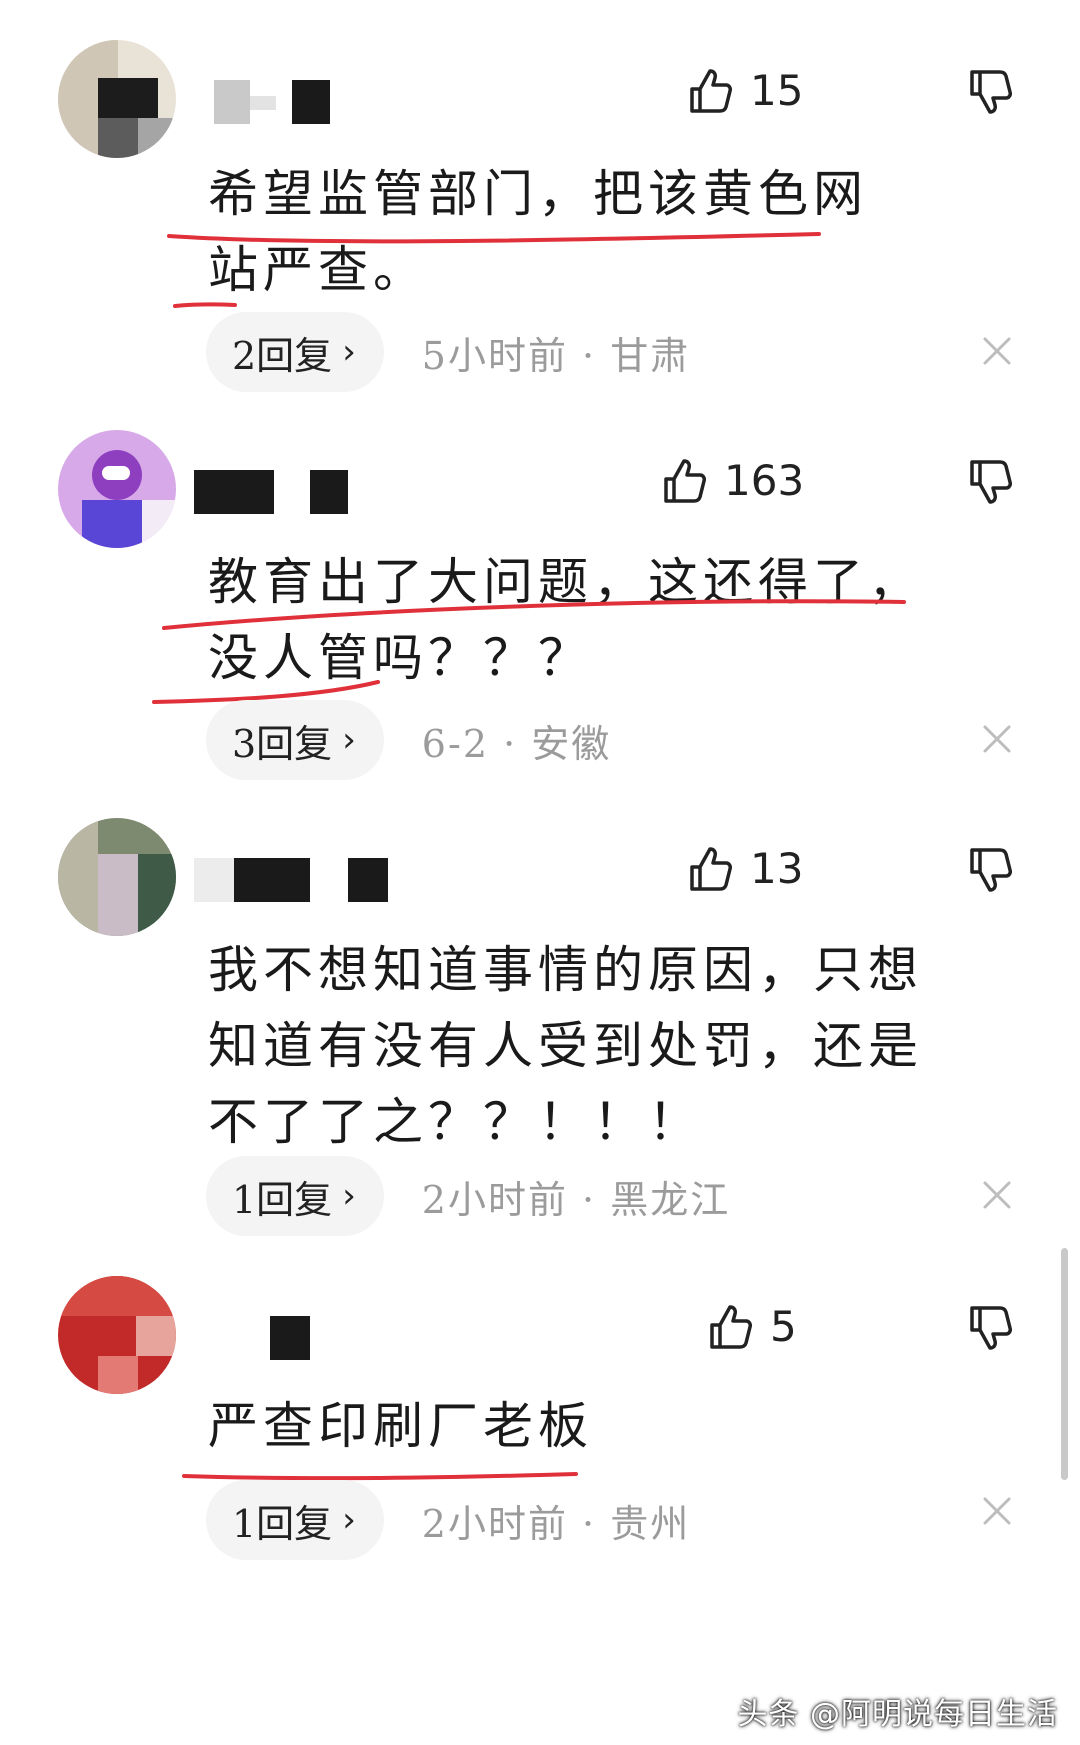 This screenshot has width=1080, height=1745. I want to click on time-location: 5小时前 · 甘肃, so click(556, 355).